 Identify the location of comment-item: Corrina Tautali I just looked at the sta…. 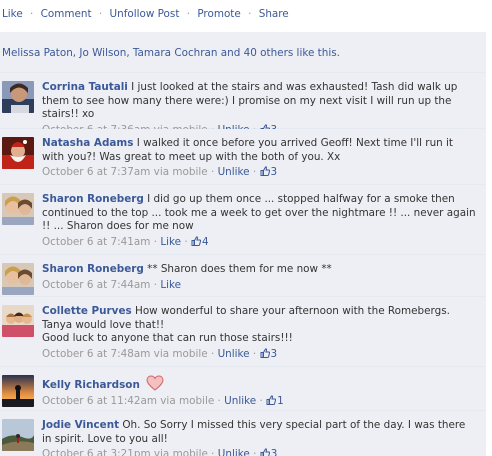
(243, 104).